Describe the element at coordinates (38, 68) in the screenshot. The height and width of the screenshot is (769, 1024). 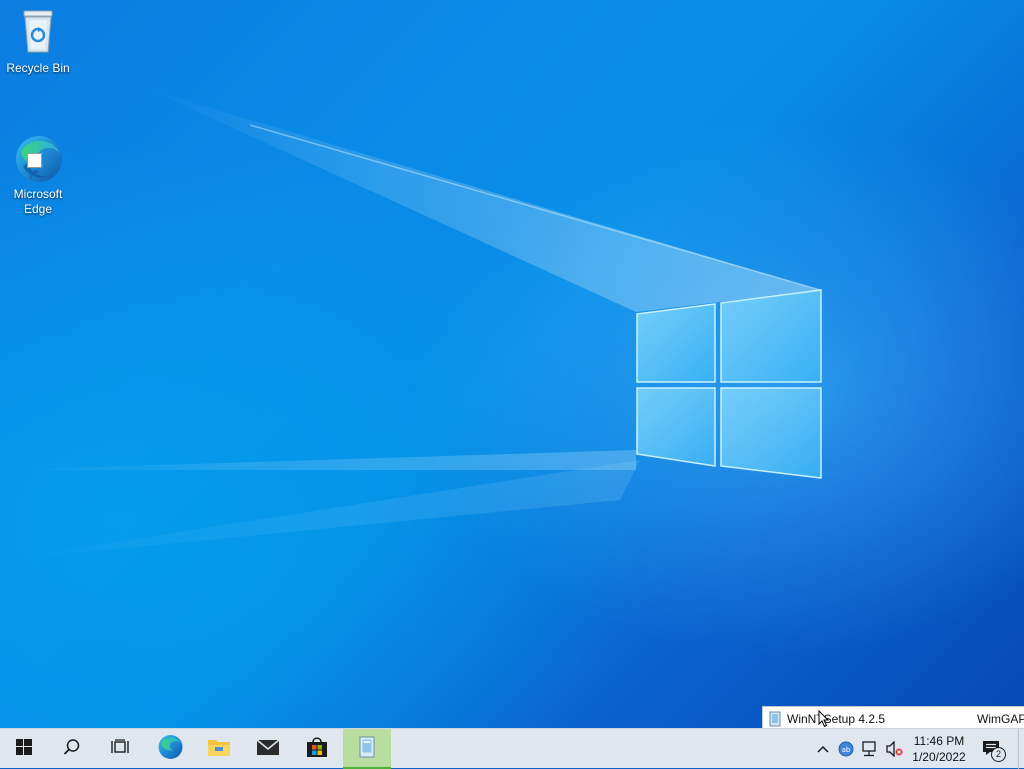
I see `desktop-icon-label: Recycle Bin` at that location.